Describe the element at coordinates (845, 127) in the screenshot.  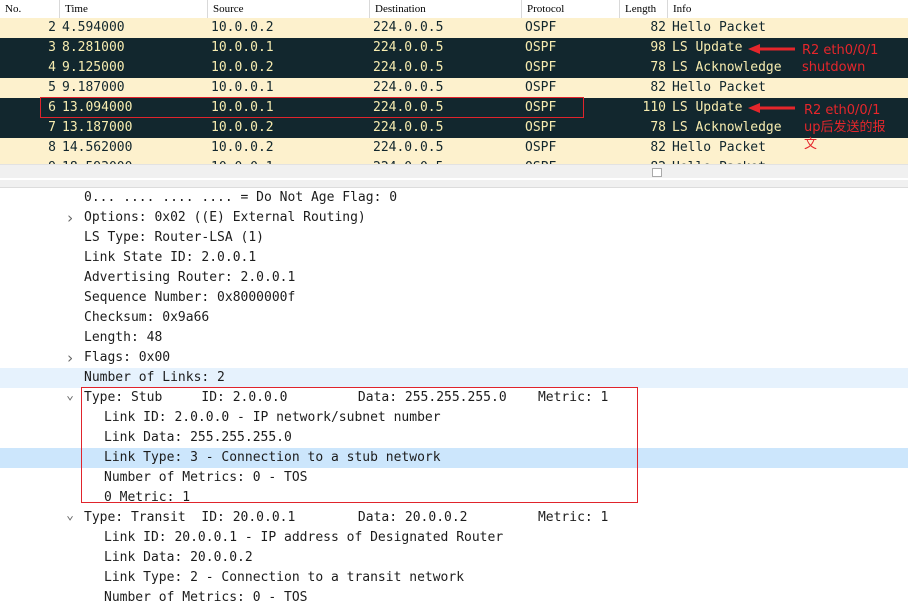
I see `annotation-up: R2 eth0/0/1 up后发送的报 文` at that location.